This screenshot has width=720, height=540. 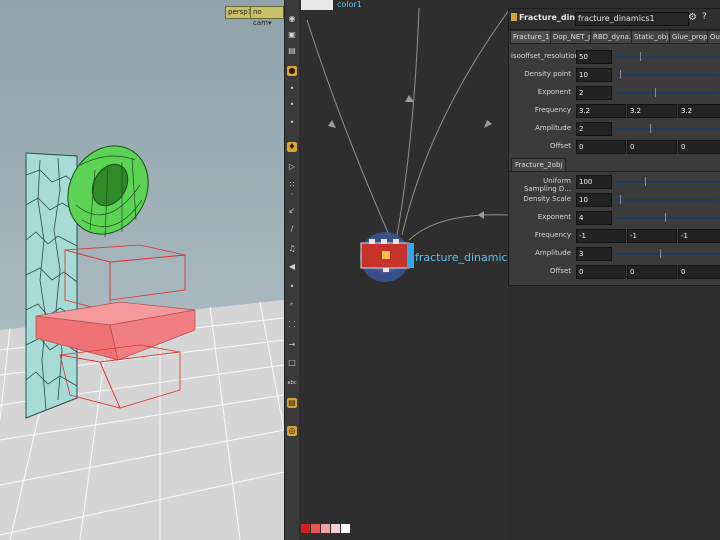 What do you see at coordinates (292, 403) in the screenshot?
I see `save-icon: ▤` at bounding box center [292, 403].